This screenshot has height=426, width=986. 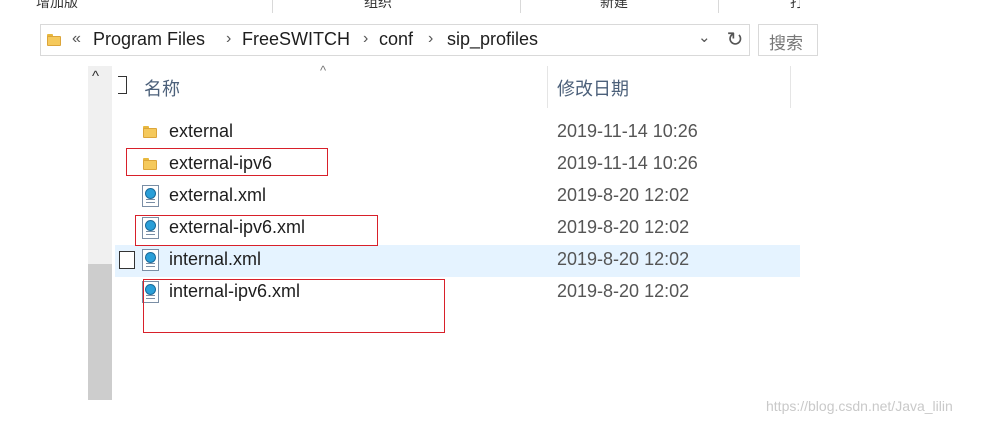 What do you see at coordinates (76, 39) in the screenshot?
I see `overflow-chevron-icon: «` at bounding box center [76, 39].